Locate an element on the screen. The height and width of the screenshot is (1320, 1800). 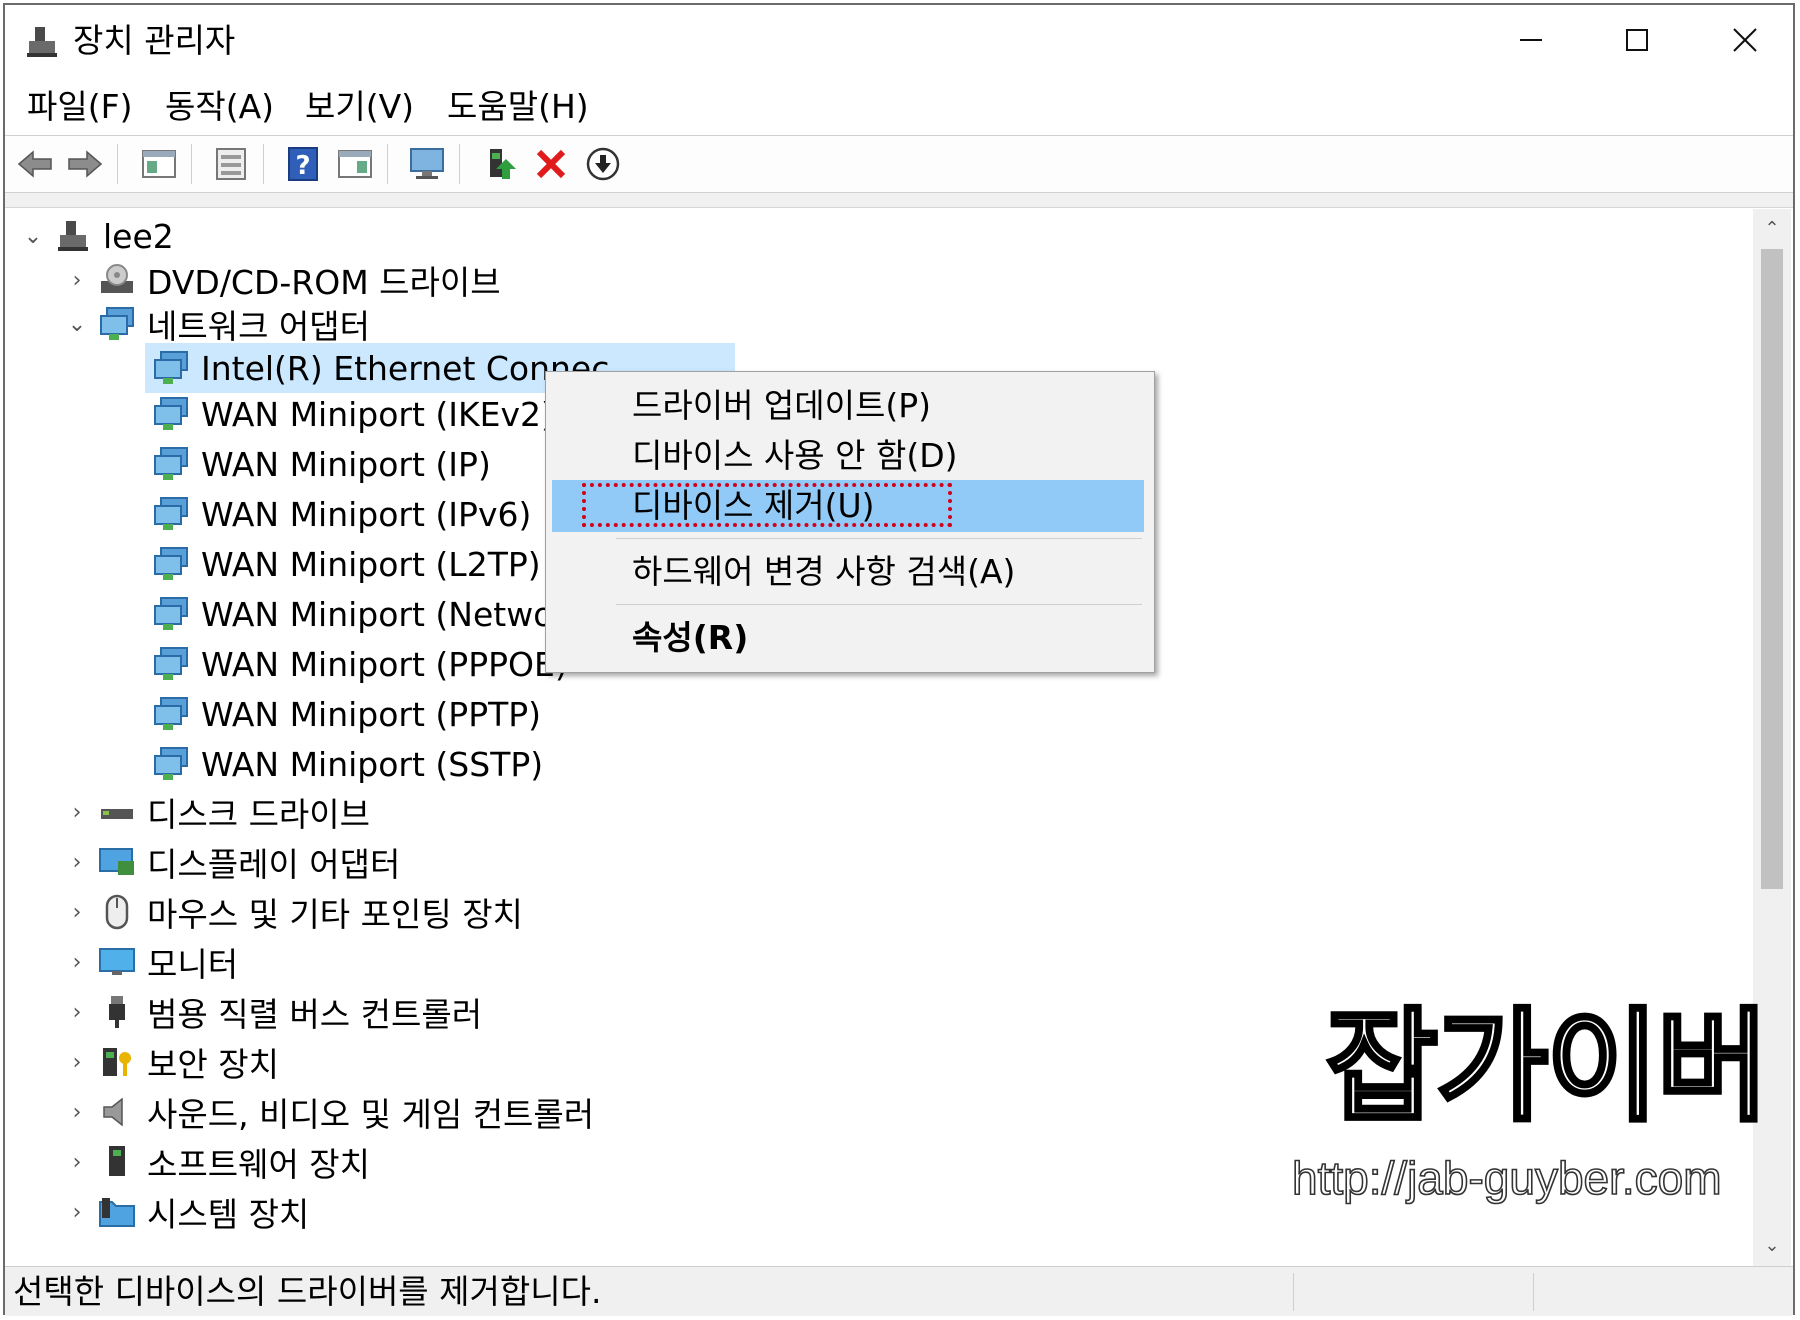
back-arrow-icon is located at coordinates (35, 164).